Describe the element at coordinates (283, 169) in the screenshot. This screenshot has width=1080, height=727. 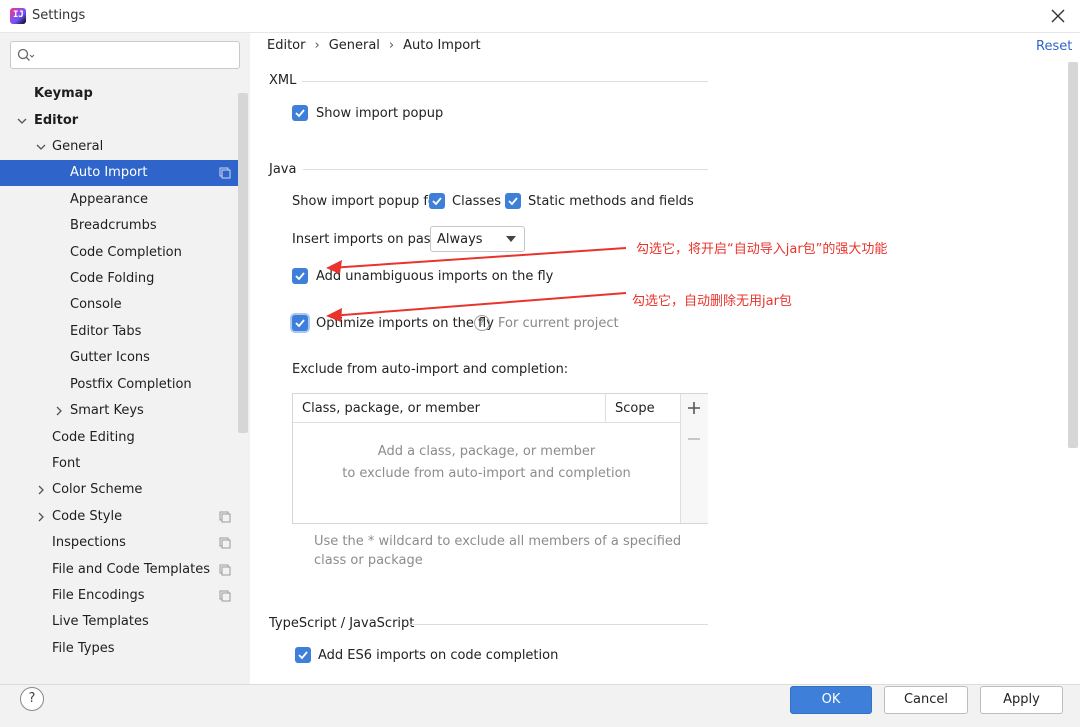
I see `section-title-java: Java` at that location.